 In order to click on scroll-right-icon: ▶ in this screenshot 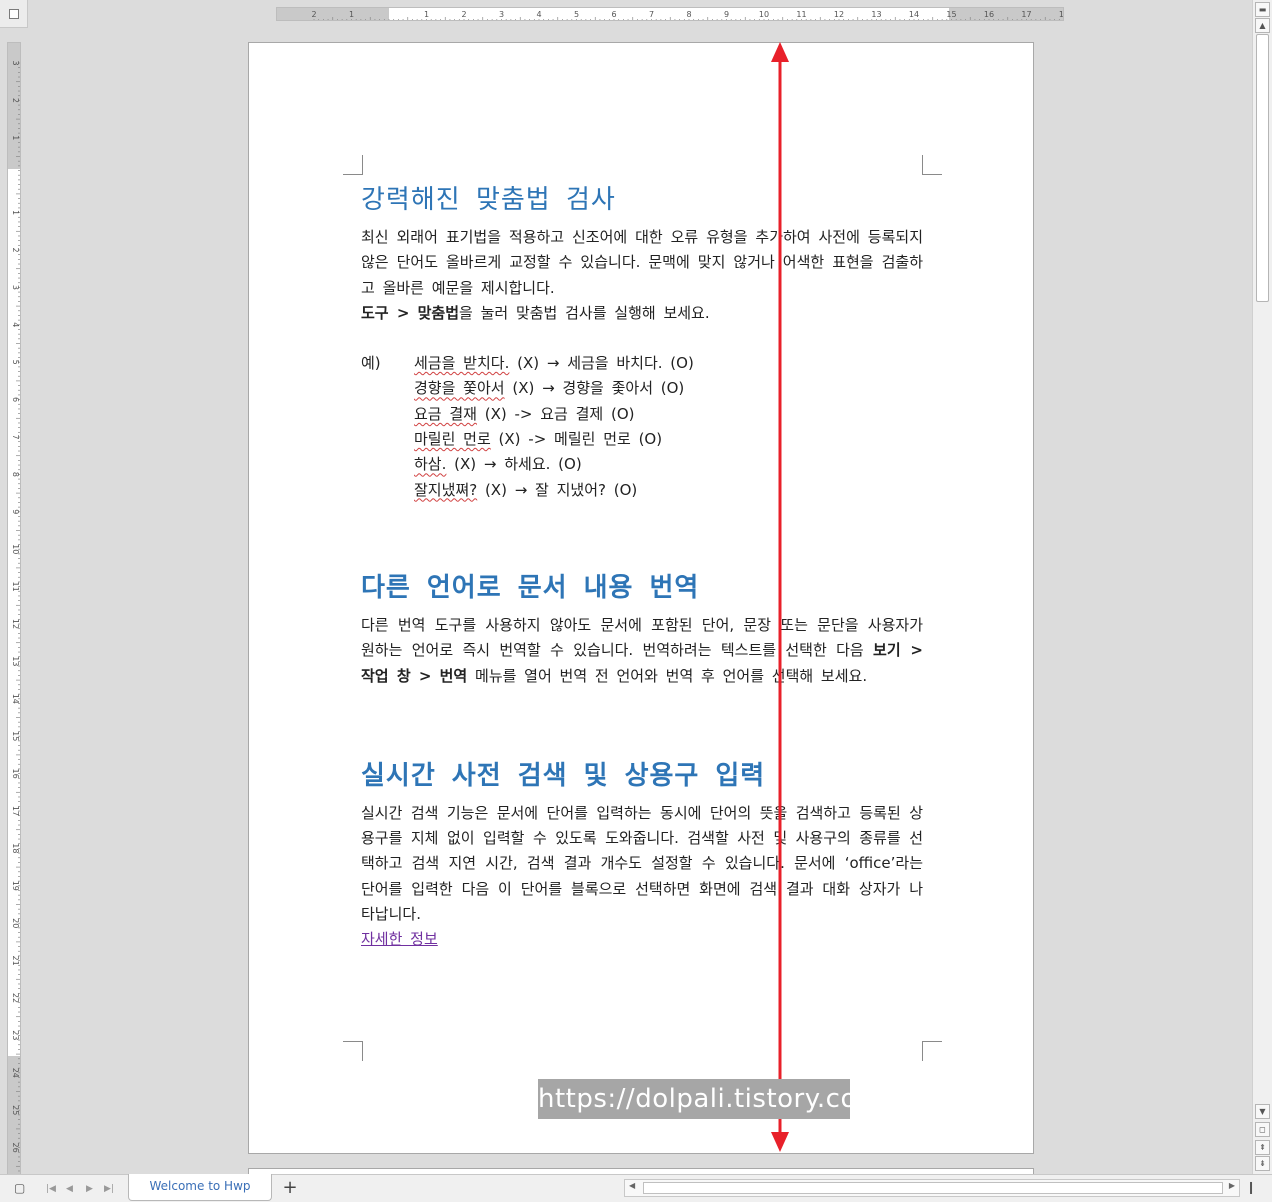, I will do `click(1232, 1185)`.